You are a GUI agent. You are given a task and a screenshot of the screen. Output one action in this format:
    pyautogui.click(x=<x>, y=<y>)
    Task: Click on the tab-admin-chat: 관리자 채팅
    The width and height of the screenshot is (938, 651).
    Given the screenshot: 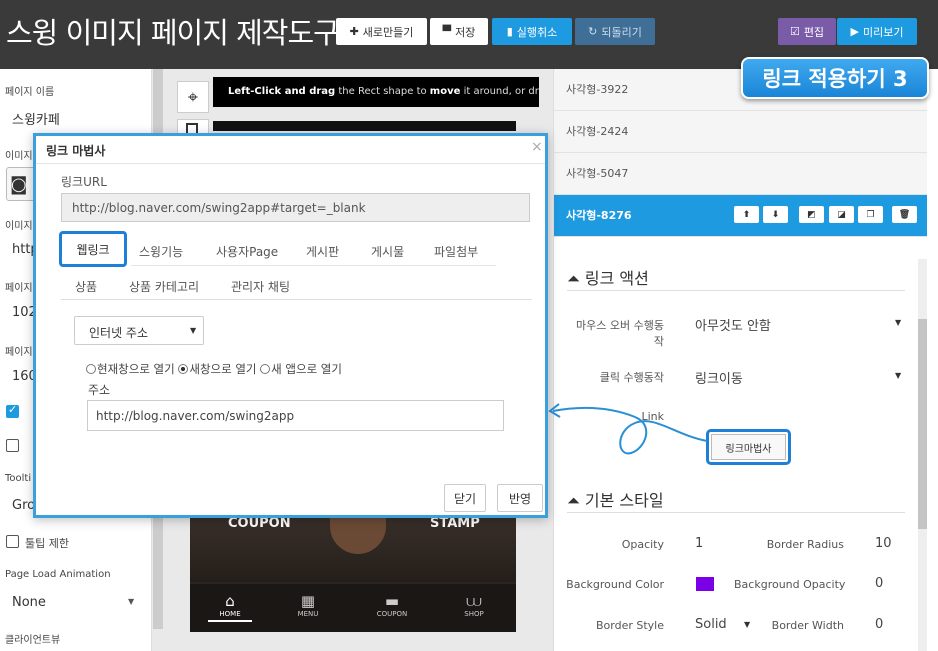 What is the action you would take?
    pyautogui.click(x=260, y=286)
    